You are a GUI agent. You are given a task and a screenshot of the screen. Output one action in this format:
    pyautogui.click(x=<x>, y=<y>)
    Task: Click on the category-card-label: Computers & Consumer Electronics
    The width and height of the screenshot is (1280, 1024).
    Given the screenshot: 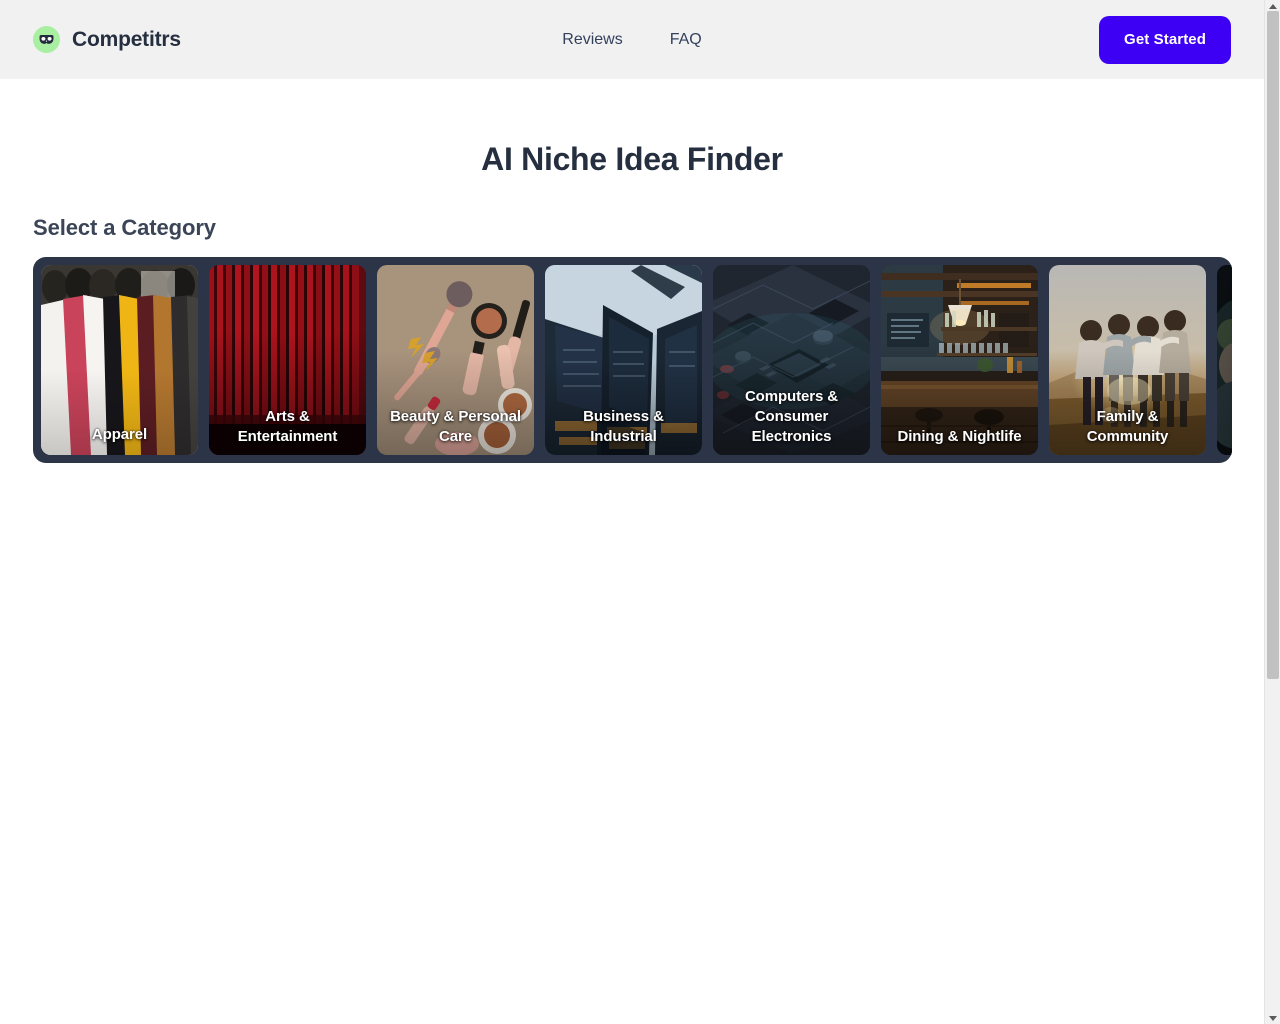 What is the action you would take?
    pyautogui.click(x=791, y=416)
    